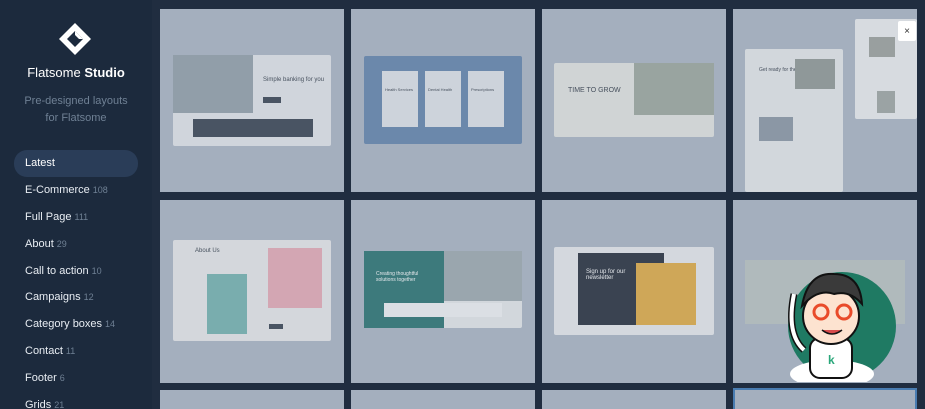 The image size is (925, 409). Describe the element at coordinates (825, 100) in the screenshot. I see `layout-thumbnail: Get ready for the market` at that location.